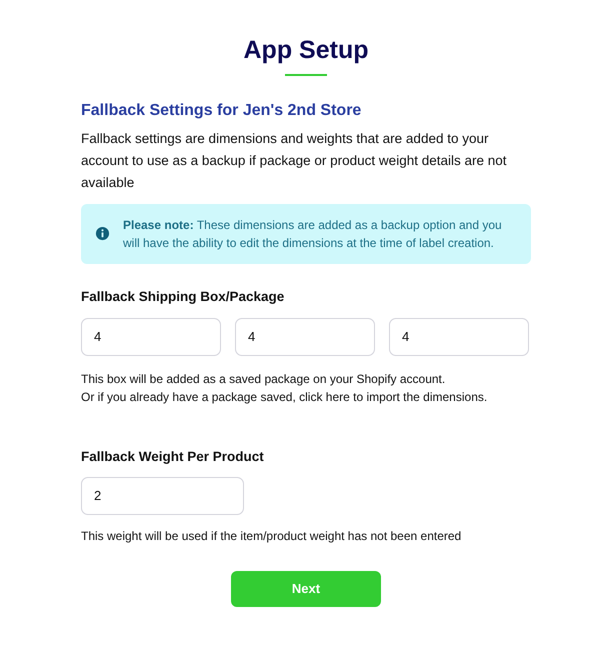 This screenshot has height=646, width=612. What do you see at coordinates (271, 536) in the screenshot?
I see `help-text: This weight will be used if the item/product weight has not been entered` at bounding box center [271, 536].